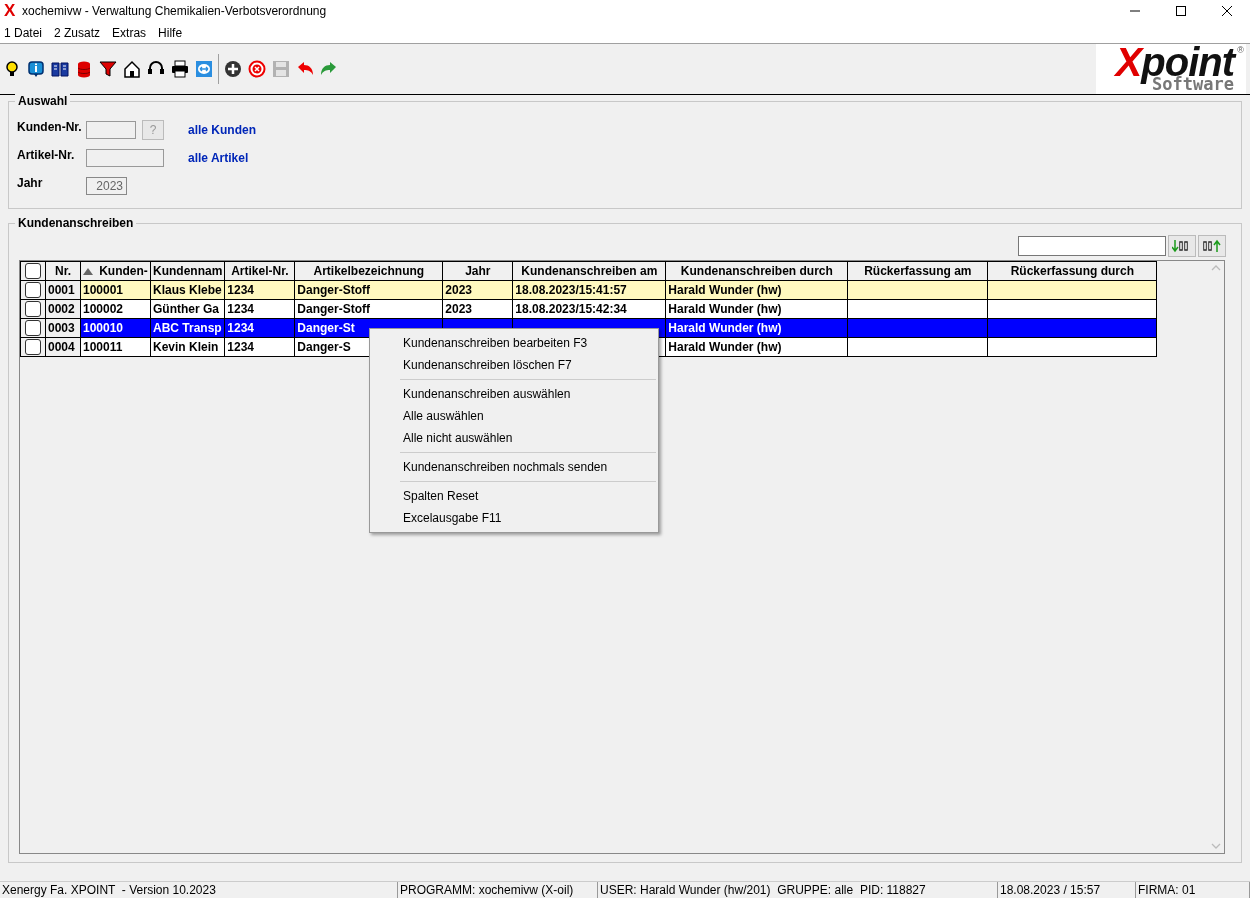 The width and height of the screenshot is (1250, 898). Describe the element at coordinates (1171, 69) in the screenshot. I see `logo: Xpoint® Software` at that location.